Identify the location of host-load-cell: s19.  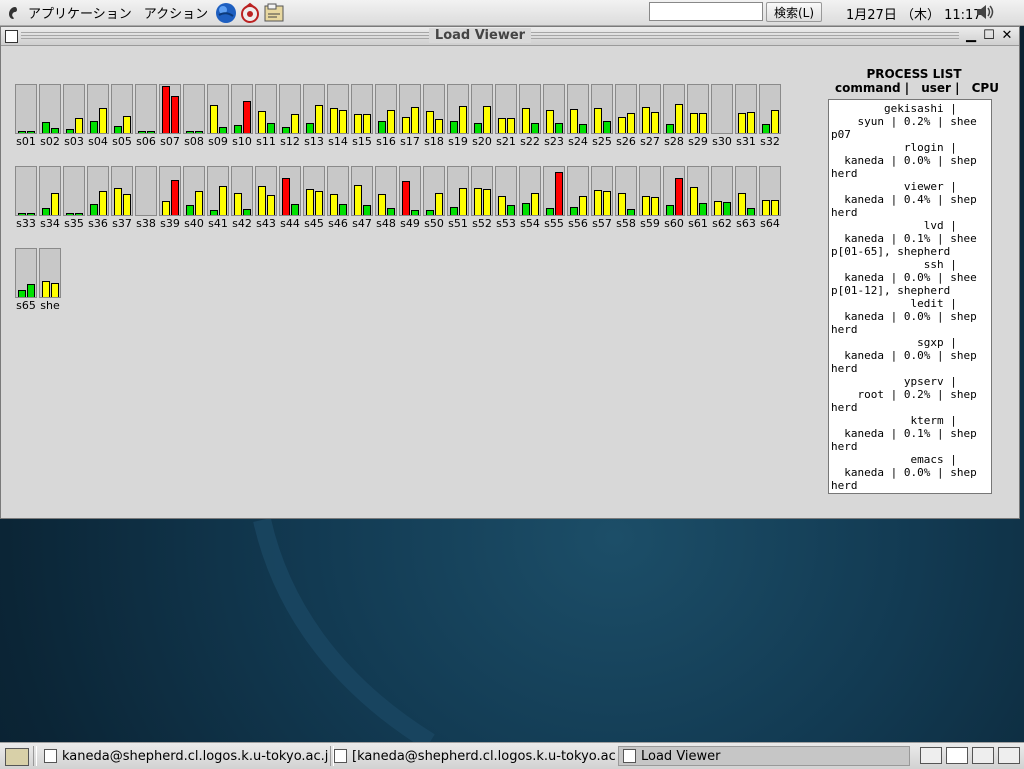
(458, 116).